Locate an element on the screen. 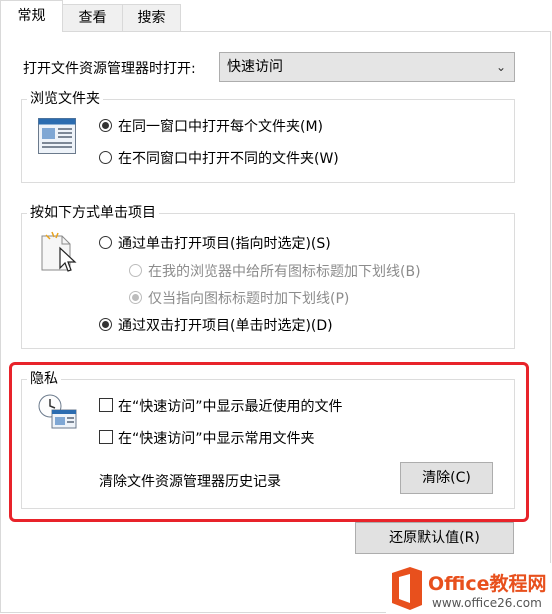 The width and height of the screenshot is (552, 614). open-explorer-label: 打开文件资源管理器时打开: is located at coordinates (109, 69).